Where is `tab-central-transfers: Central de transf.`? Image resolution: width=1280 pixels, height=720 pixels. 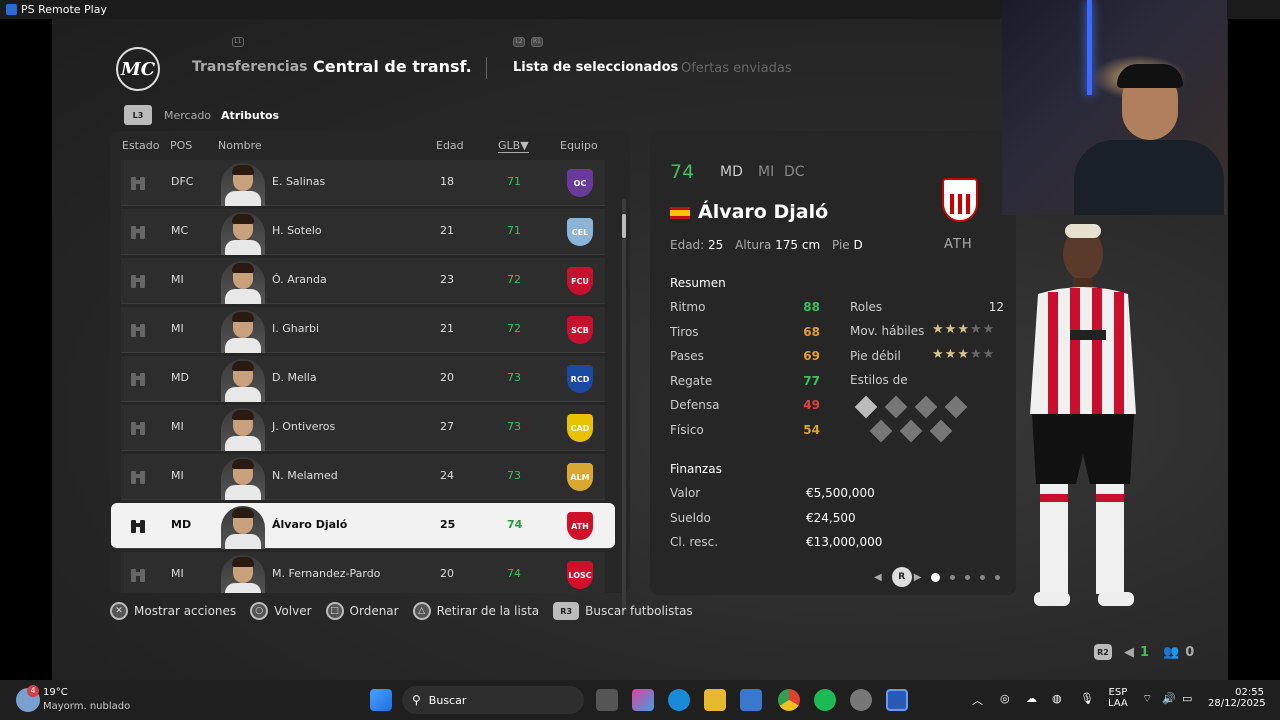 tab-central-transfers: Central de transf. is located at coordinates (392, 66).